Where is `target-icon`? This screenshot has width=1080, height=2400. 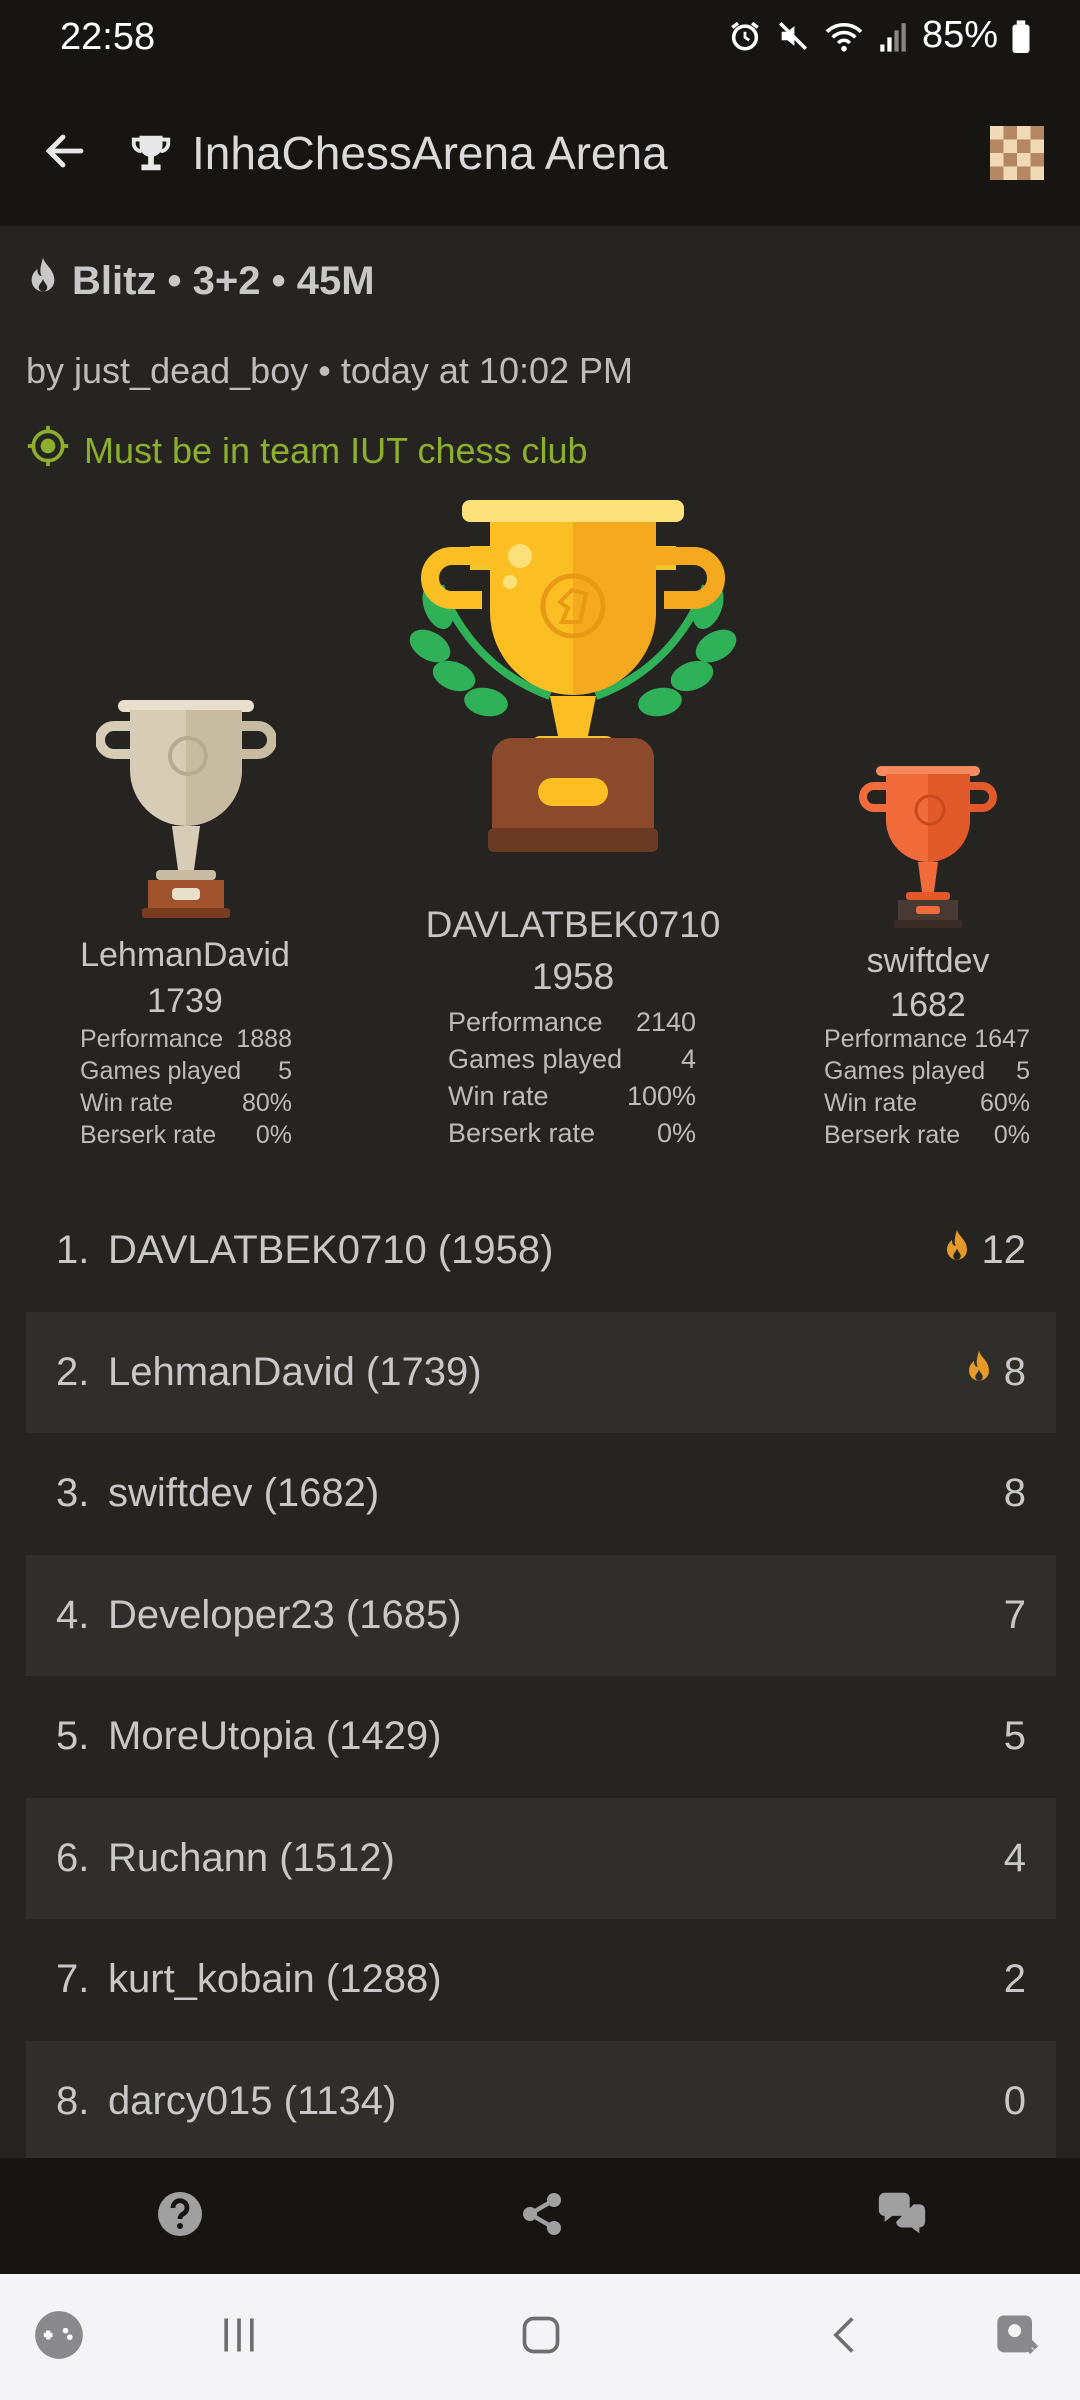 target-icon is located at coordinates (48, 450).